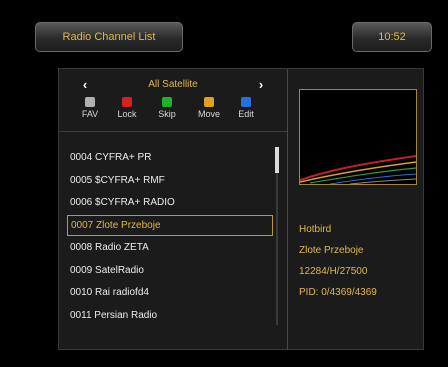 The width and height of the screenshot is (448, 367). Describe the element at coordinates (90, 102) in the screenshot. I see `grey-key-icon` at that location.